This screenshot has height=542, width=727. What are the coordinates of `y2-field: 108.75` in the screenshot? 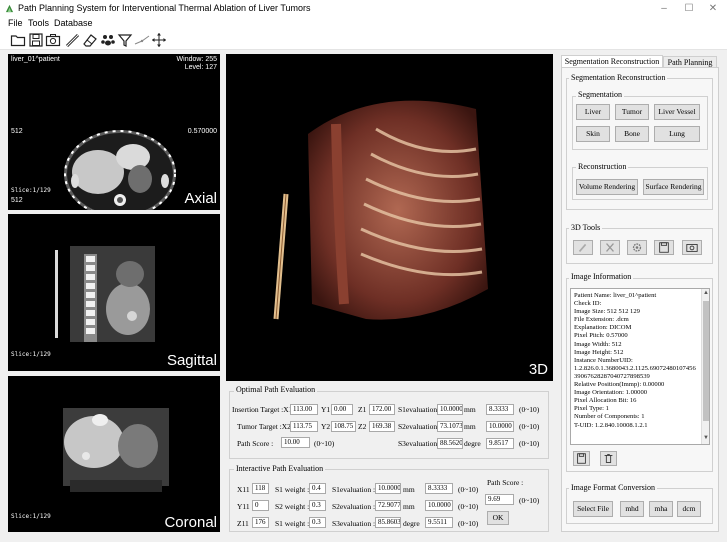 It's located at (343, 426).